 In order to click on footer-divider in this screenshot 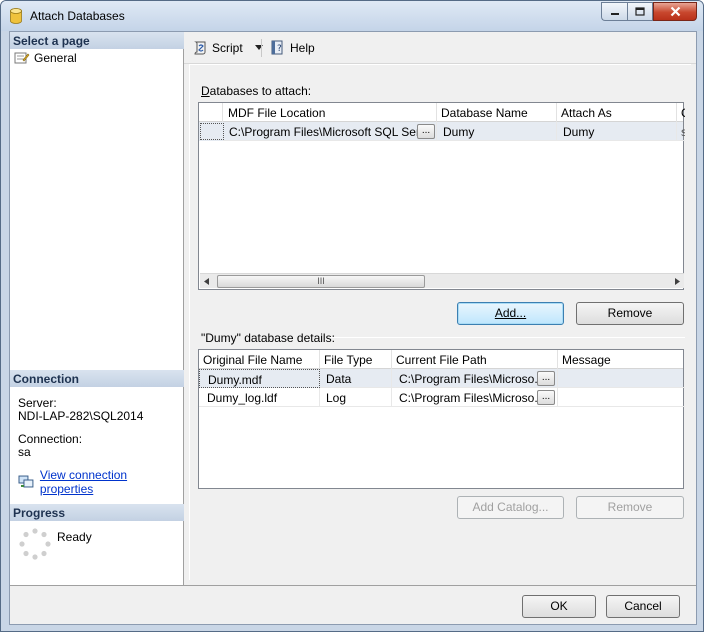, I will do `click(353, 585)`.